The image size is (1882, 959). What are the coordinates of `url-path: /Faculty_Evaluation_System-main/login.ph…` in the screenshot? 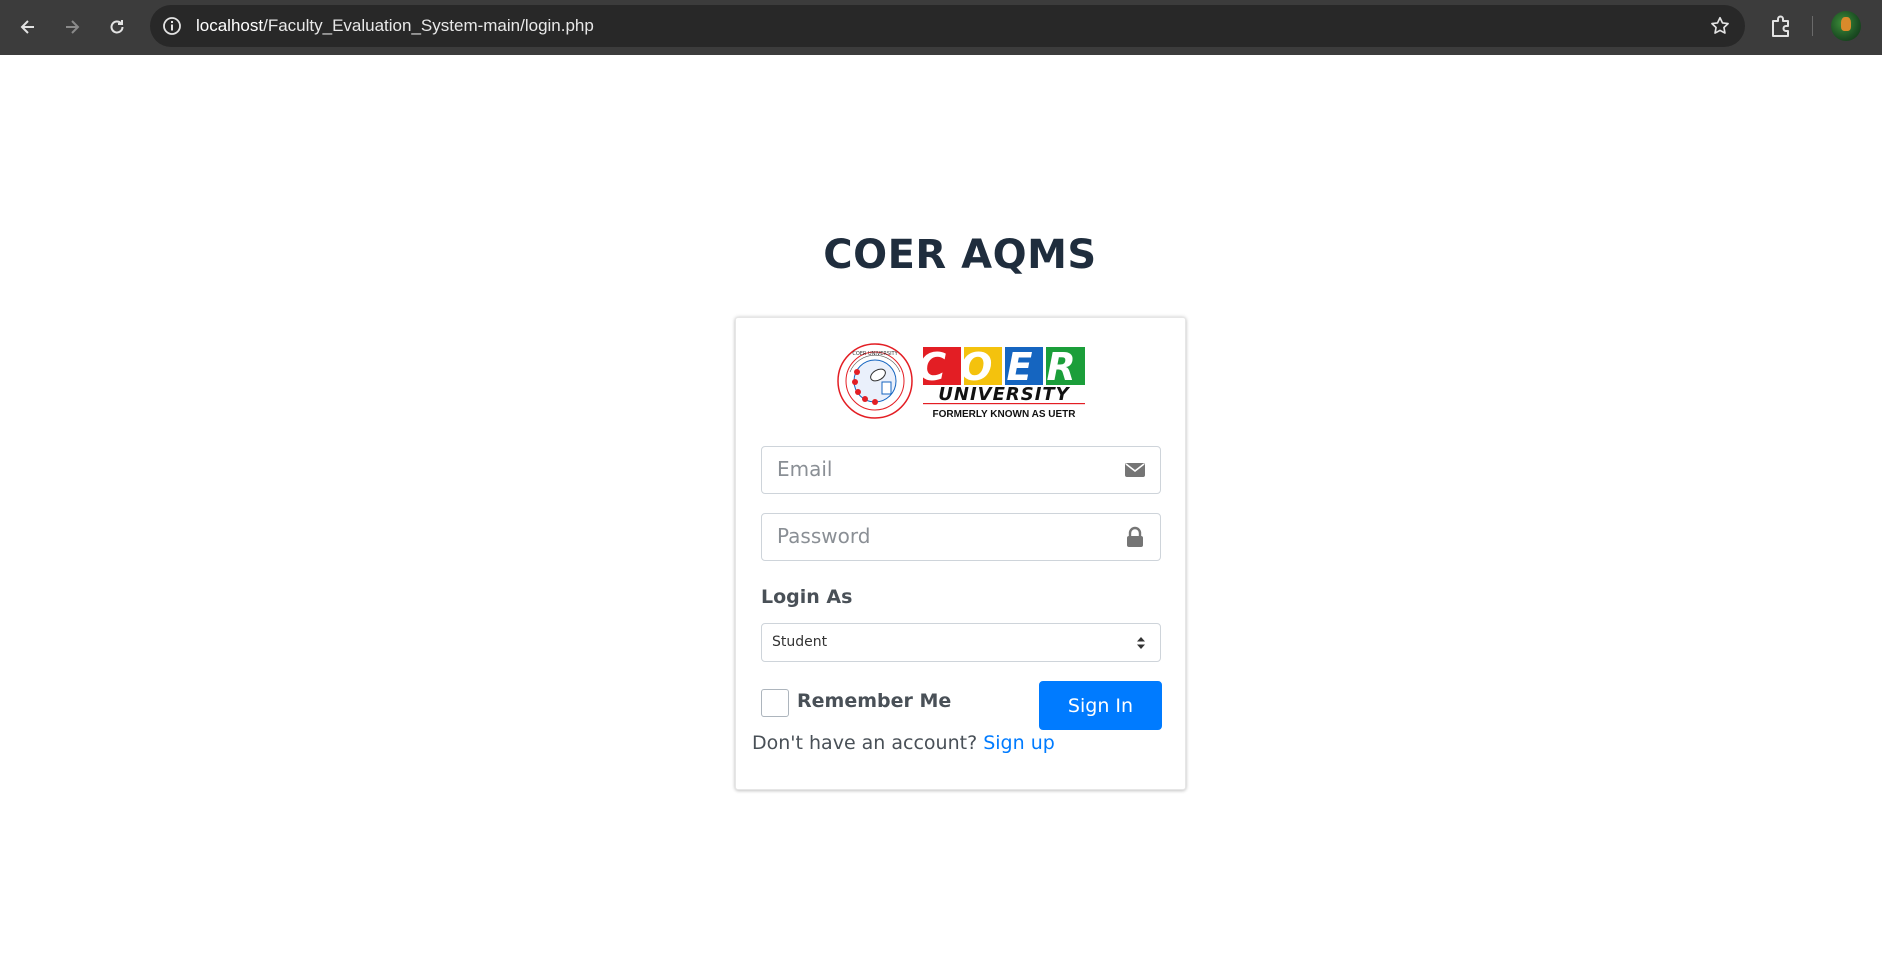 It's located at (428, 25).